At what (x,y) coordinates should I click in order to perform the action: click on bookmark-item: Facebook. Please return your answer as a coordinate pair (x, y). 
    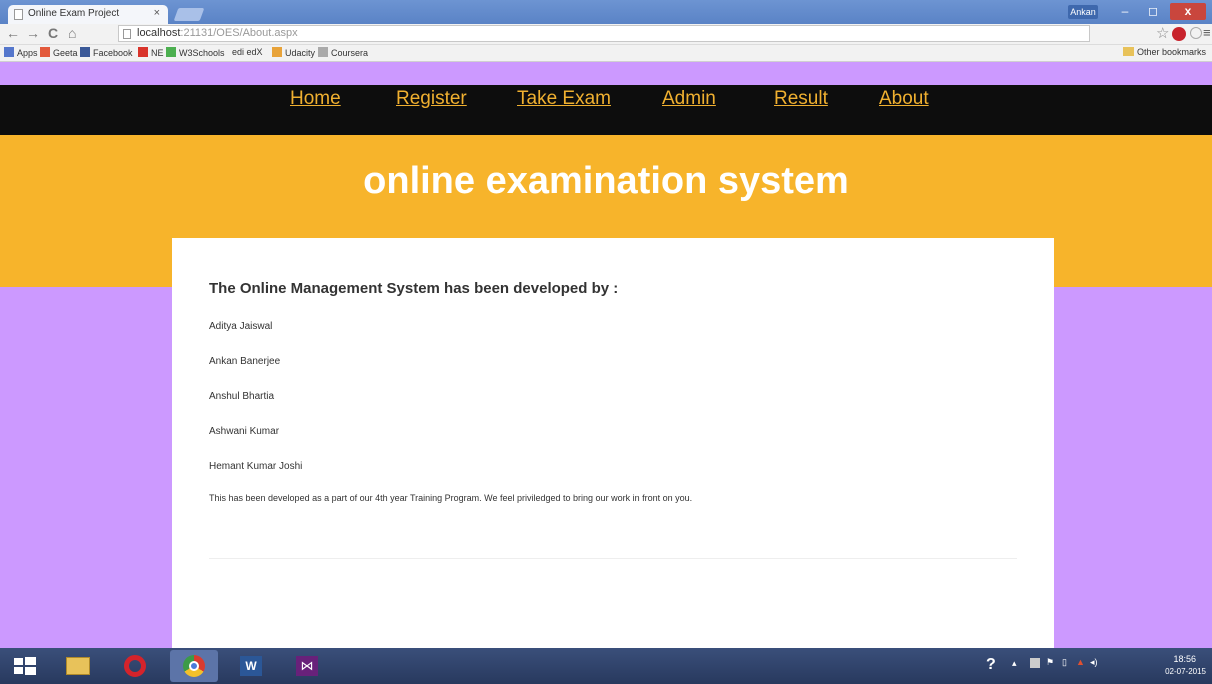
    Looking at the image, I should click on (106, 52).